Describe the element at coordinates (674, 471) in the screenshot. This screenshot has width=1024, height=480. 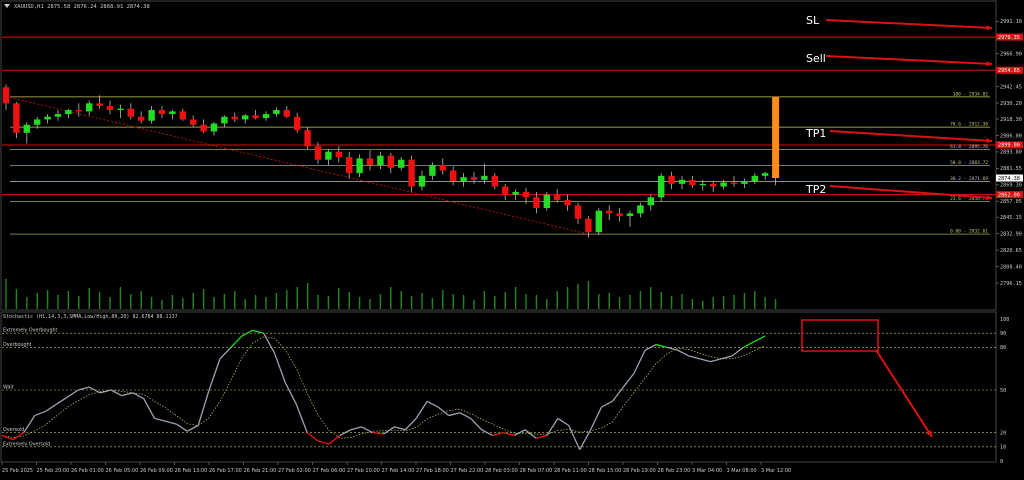
I see `time-tick-label: 28 Feb 23:00` at that location.